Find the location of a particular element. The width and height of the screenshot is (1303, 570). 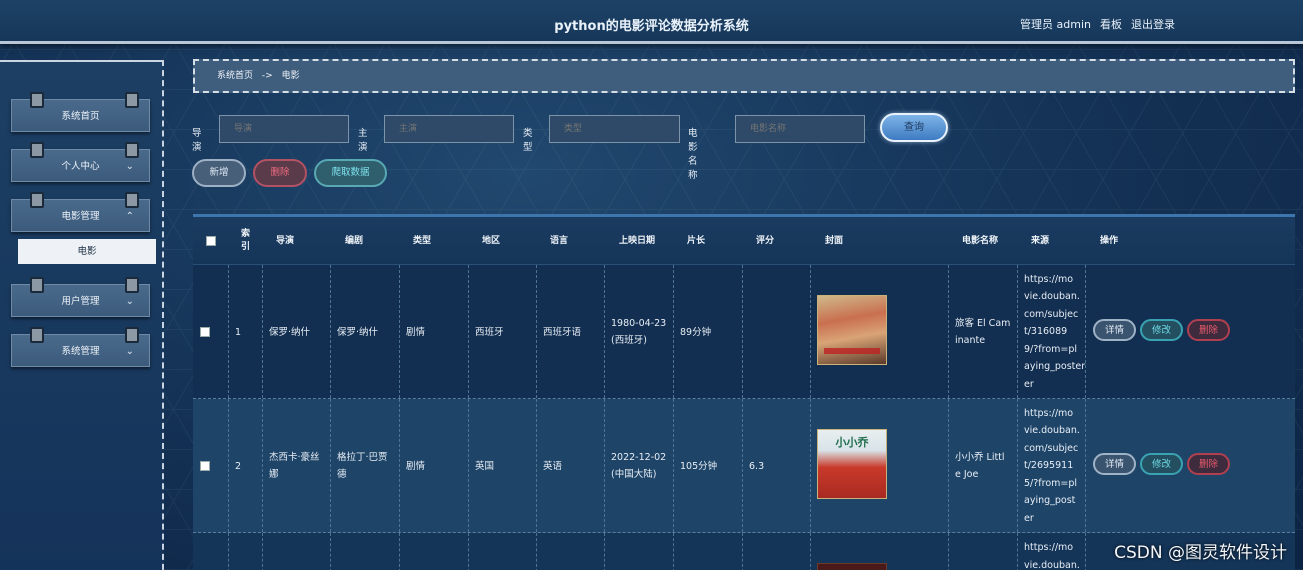

query-button: 查询 is located at coordinates (914, 127).